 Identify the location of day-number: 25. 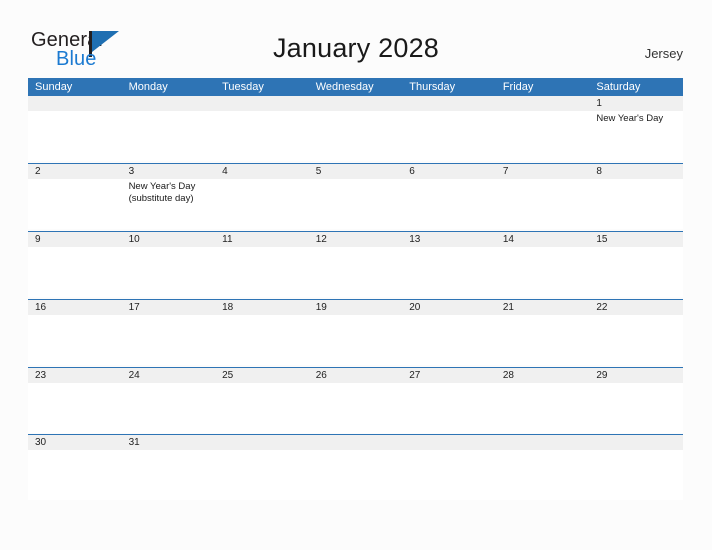
(262, 375).